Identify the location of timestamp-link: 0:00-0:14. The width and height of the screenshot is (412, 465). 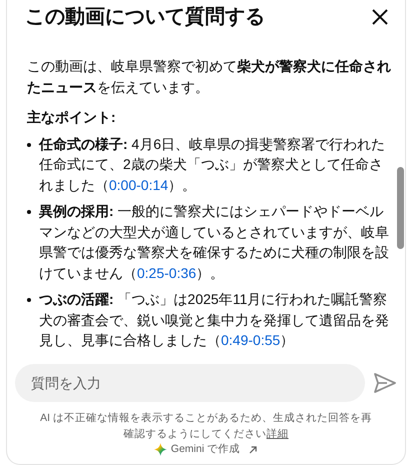
(138, 184).